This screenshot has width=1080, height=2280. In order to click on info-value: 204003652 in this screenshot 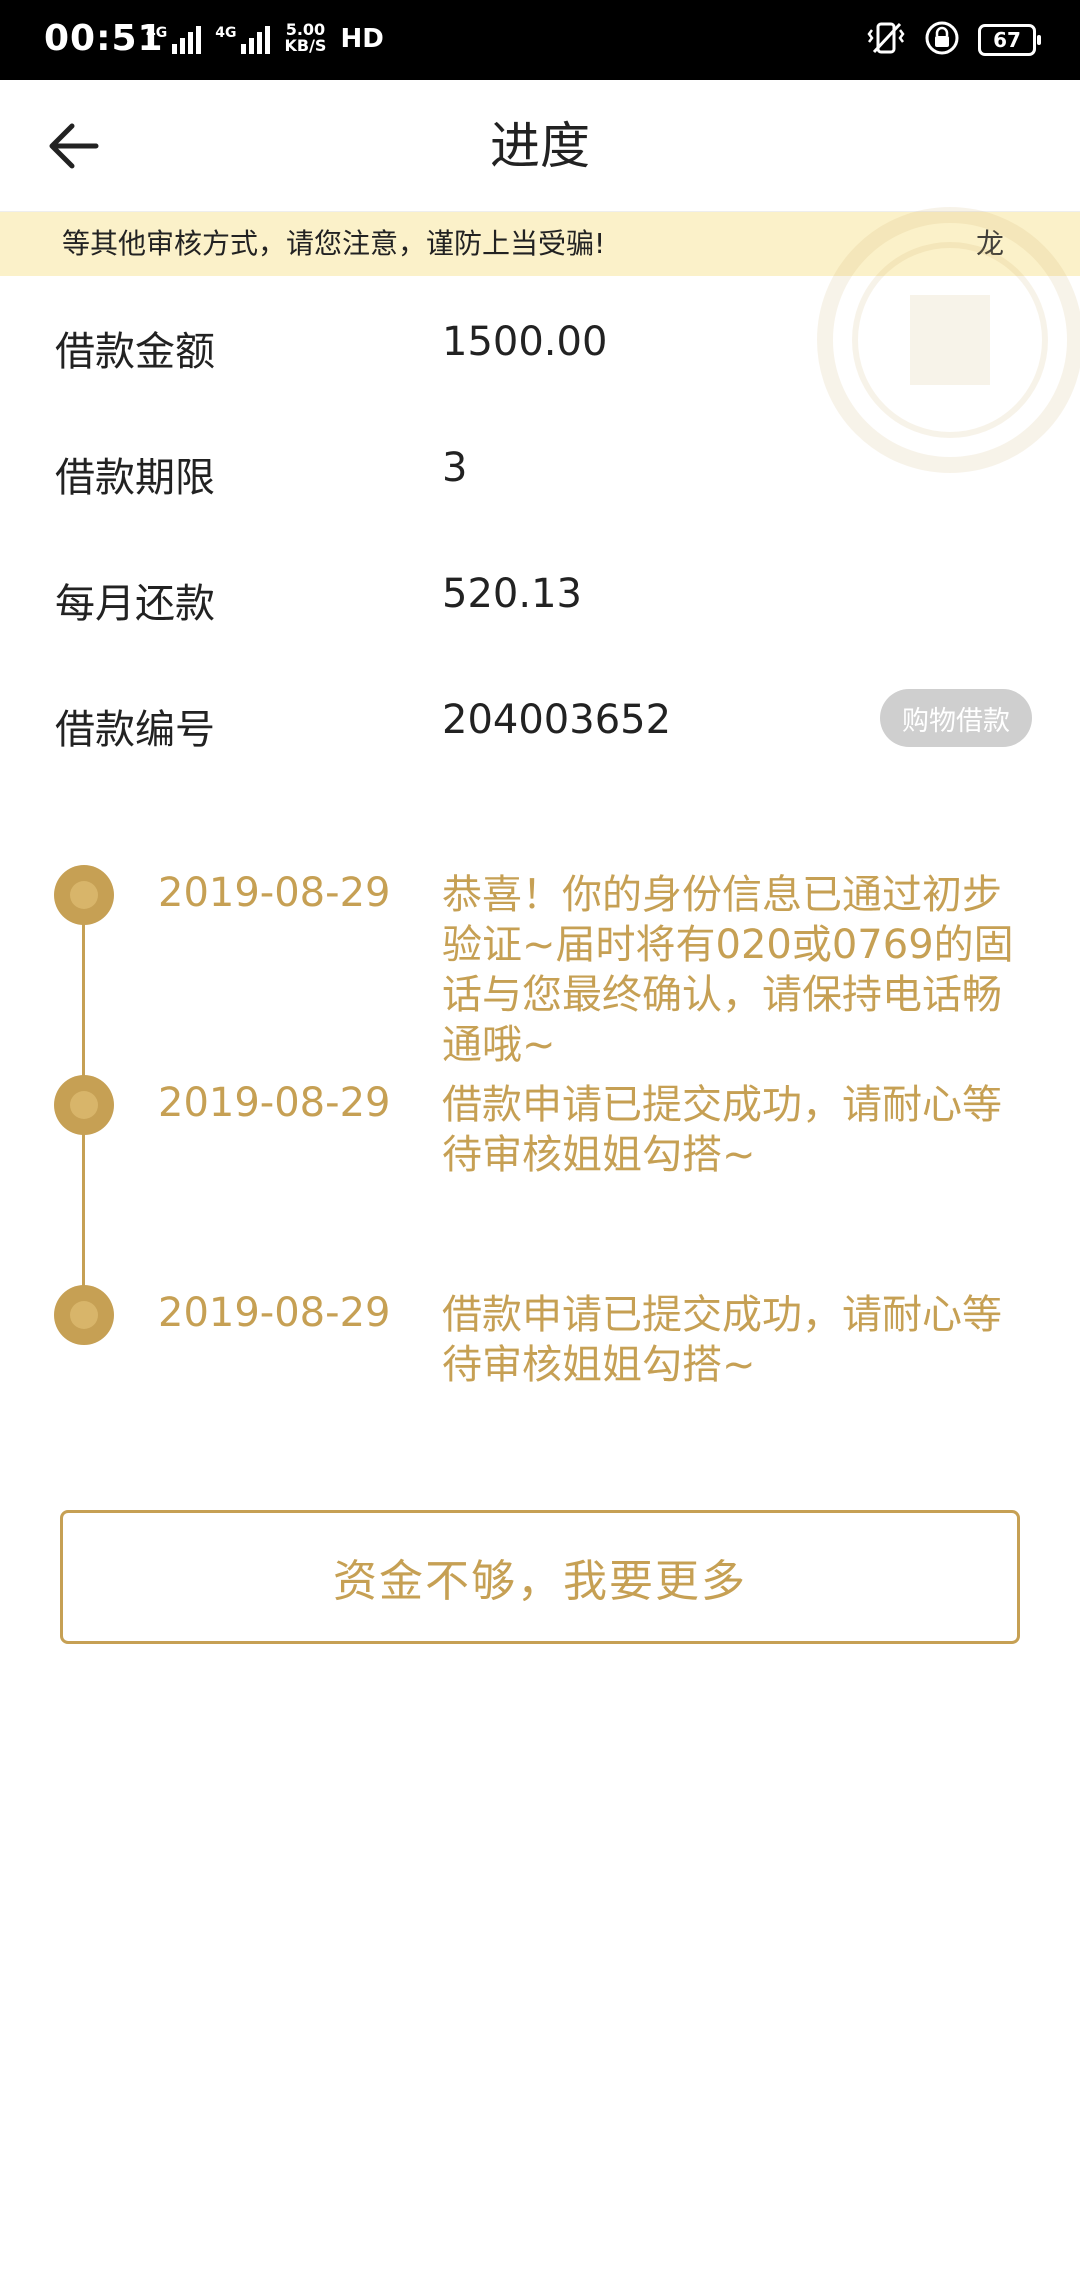, I will do `click(557, 720)`.